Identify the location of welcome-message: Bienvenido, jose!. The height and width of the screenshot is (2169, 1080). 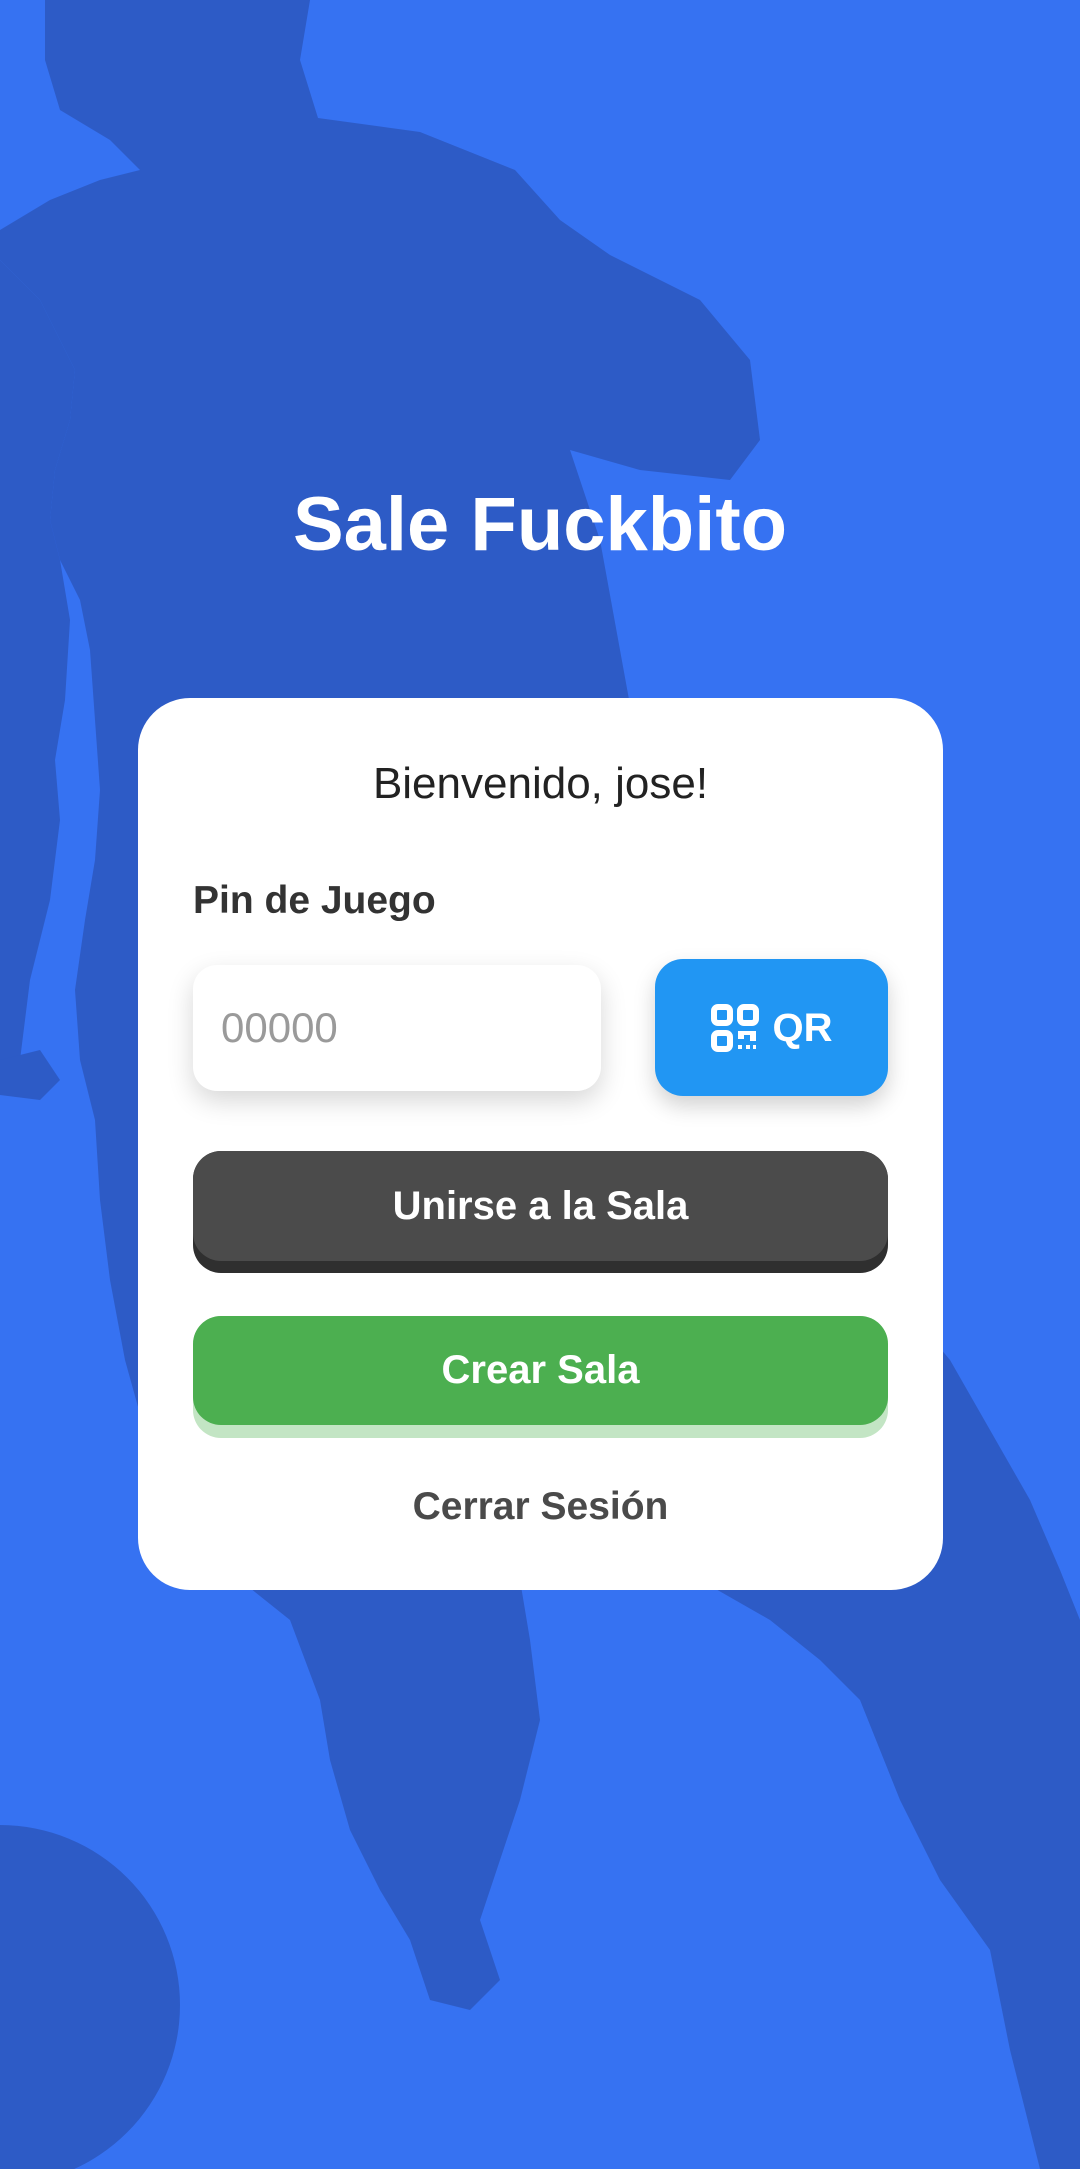
(540, 783).